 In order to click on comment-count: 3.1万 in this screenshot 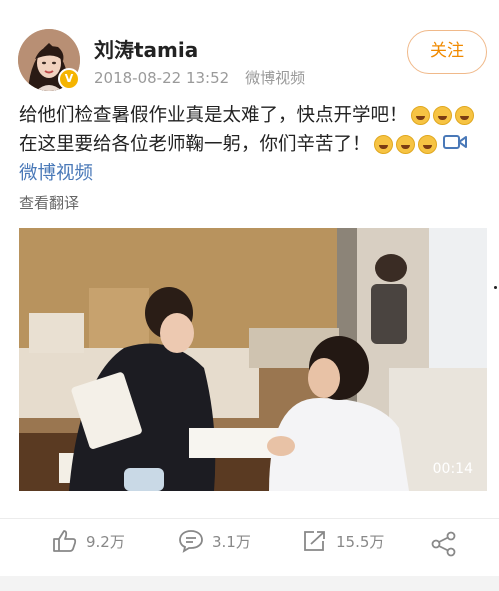, I will do `click(231, 541)`.